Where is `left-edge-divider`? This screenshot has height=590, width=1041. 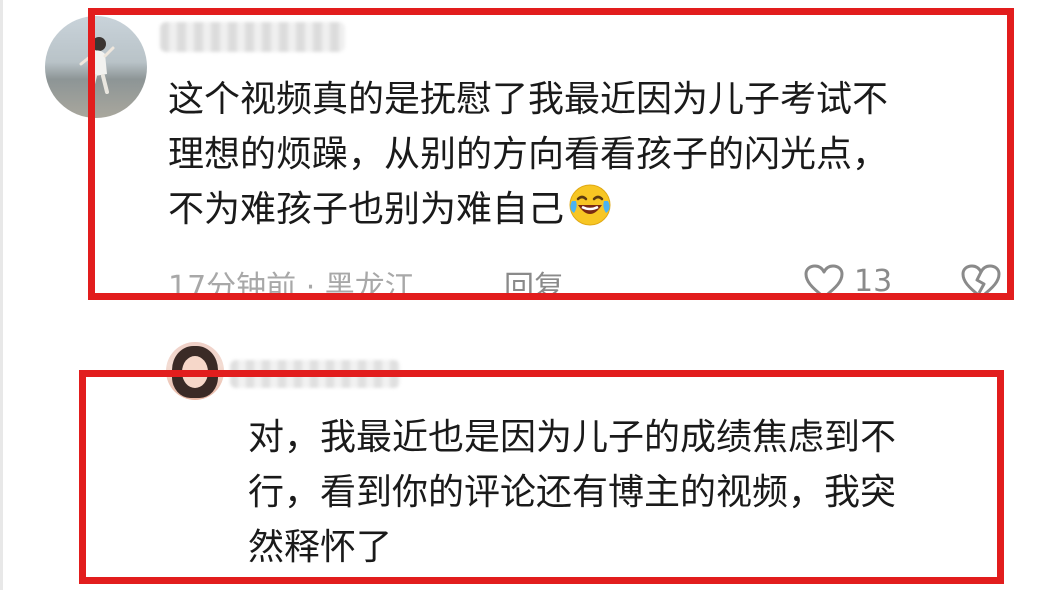
left-edge-divider is located at coordinates (1, 295).